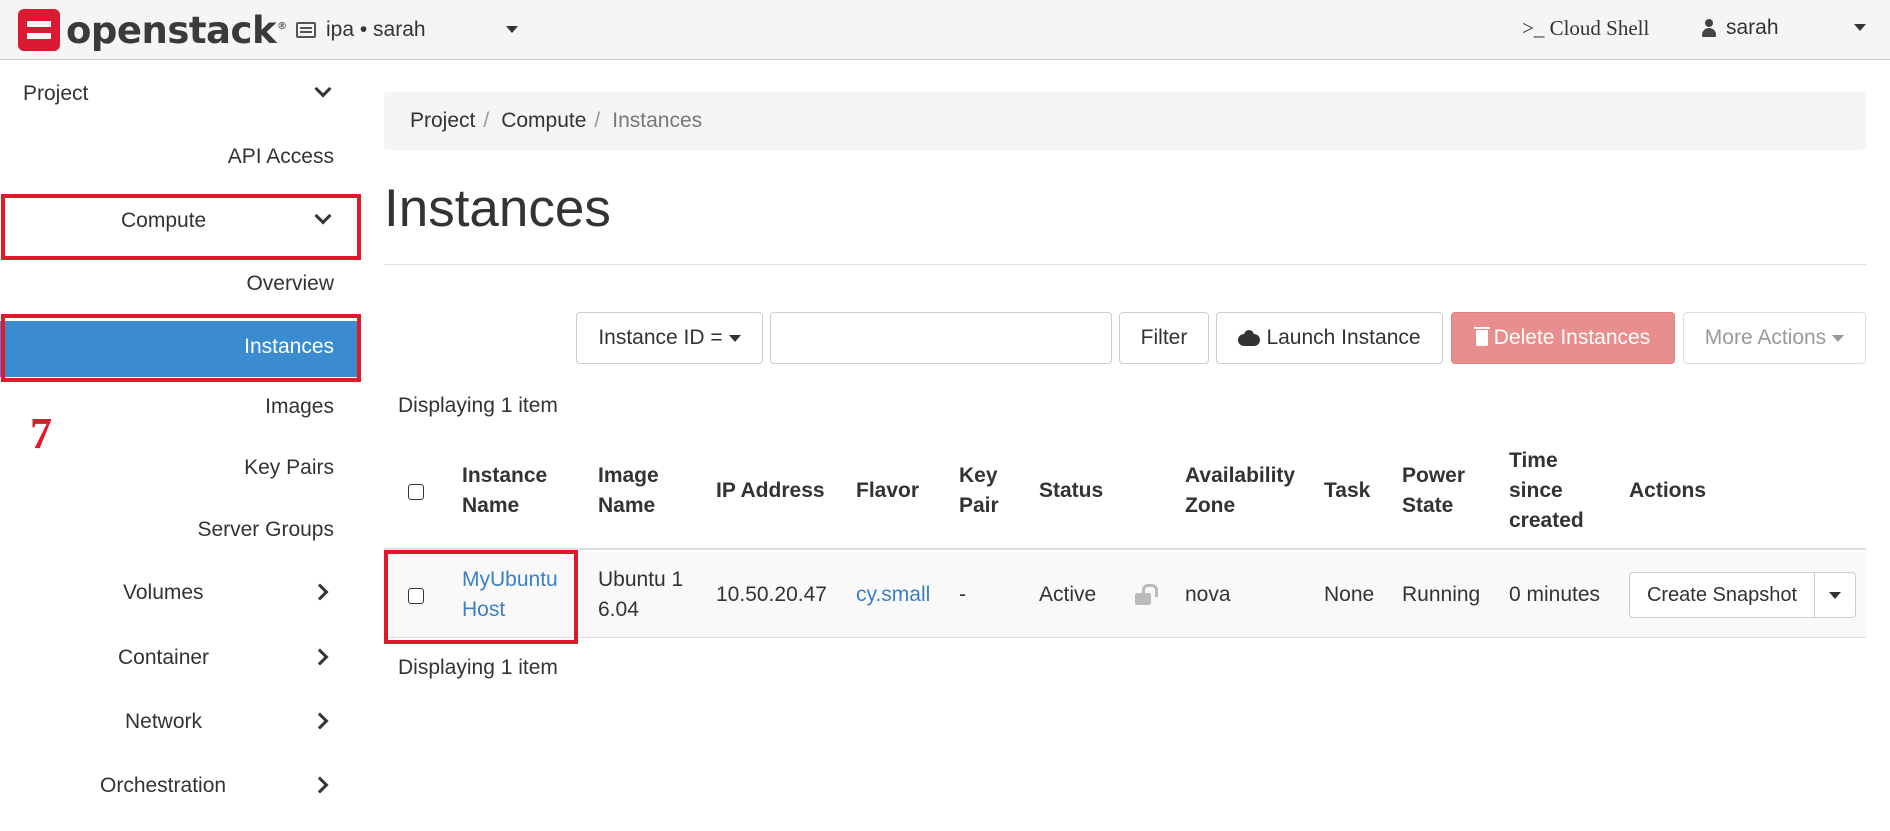 This screenshot has height=831, width=1890. Describe the element at coordinates (1555, 594) in the screenshot. I see `cell-time-since-created: 0 minutes` at that location.